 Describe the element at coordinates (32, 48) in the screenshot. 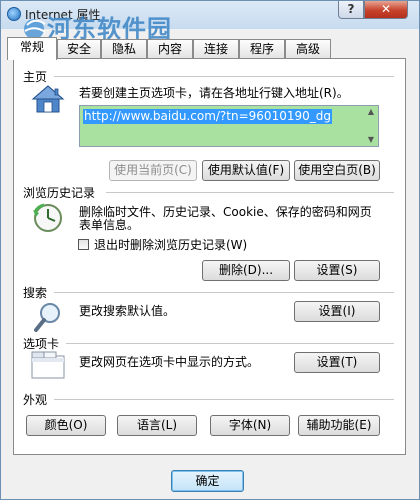

I see `tab-general: 常规` at that location.